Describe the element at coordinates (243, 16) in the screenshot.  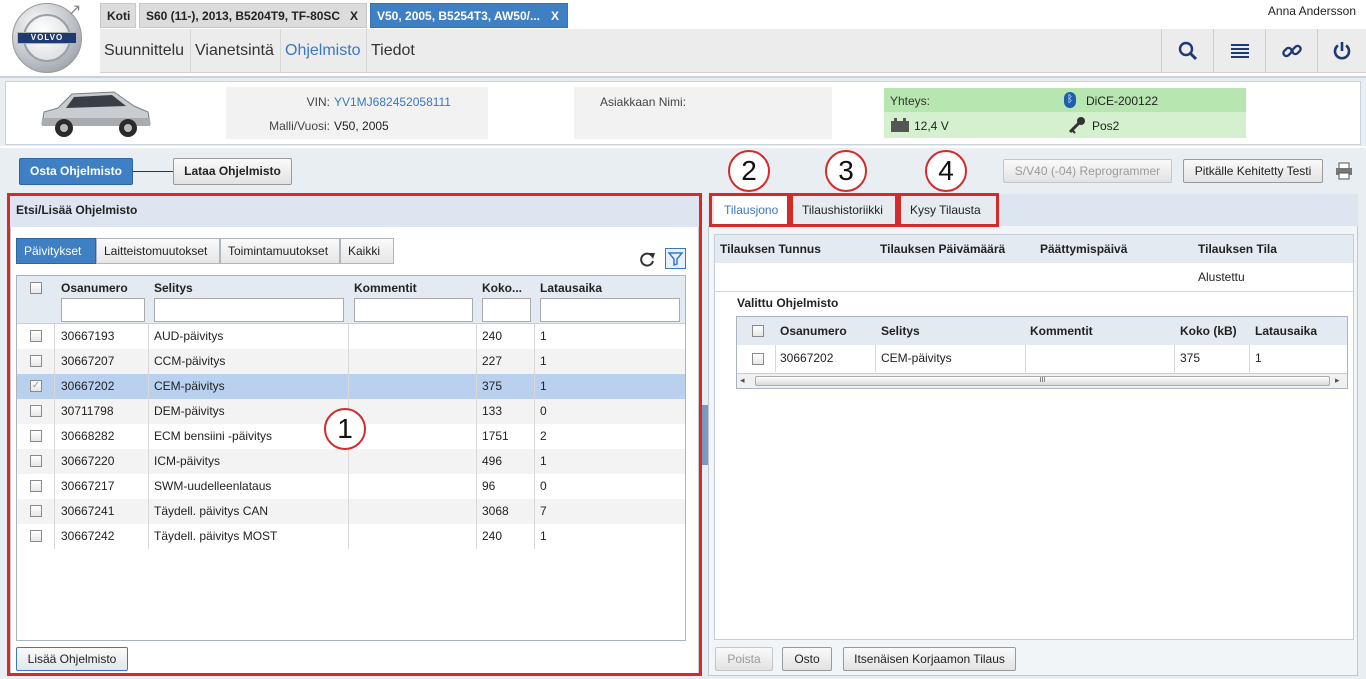
I see `tab-s60-label: S60 (11-), 2013, B5204T9, TF-80SC` at that location.